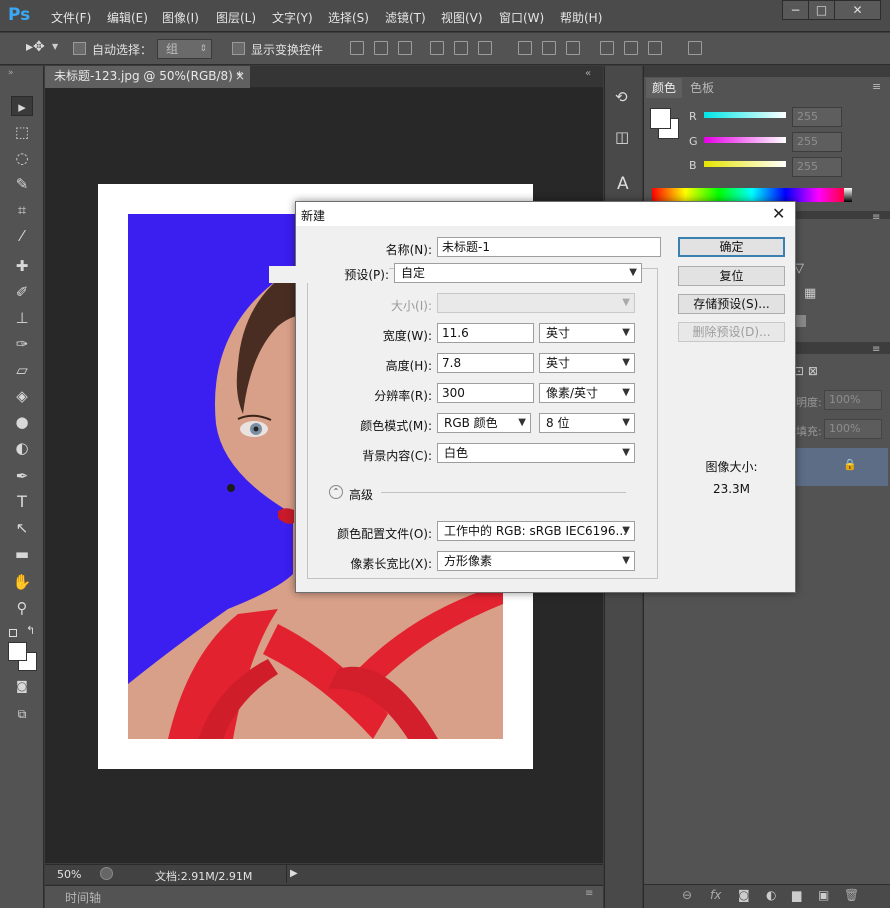 The height and width of the screenshot is (908, 890). Describe the element at coordinates (655, 48) in the screenshot. I see `distribute-right-icon` at that location.